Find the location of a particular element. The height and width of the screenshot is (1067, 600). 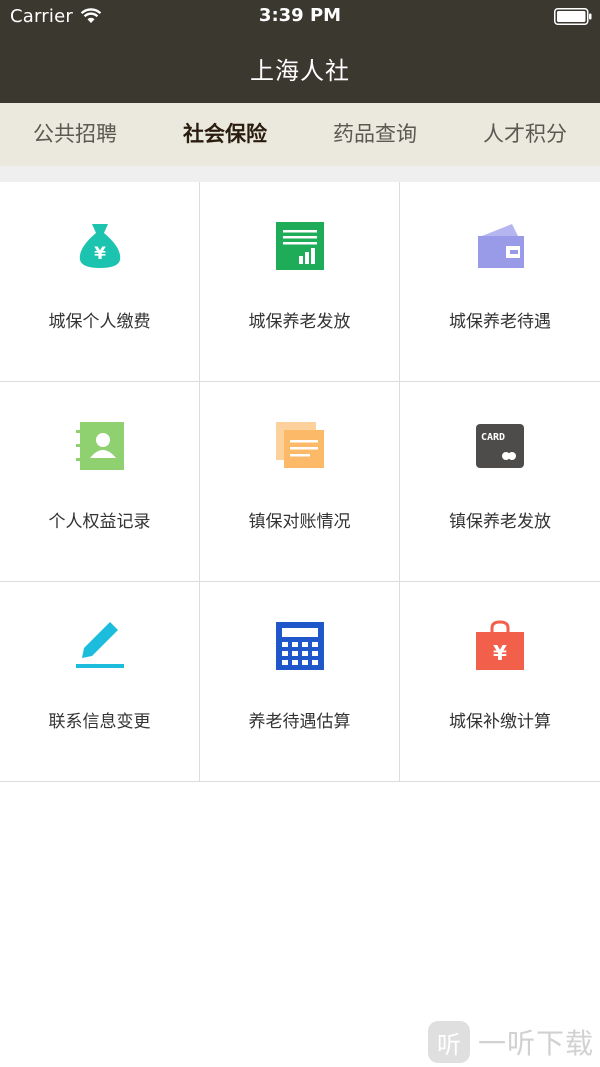

grid-item-town-pension-payout: CARD 镇保养老发放 is located at coordinates (500, 482).